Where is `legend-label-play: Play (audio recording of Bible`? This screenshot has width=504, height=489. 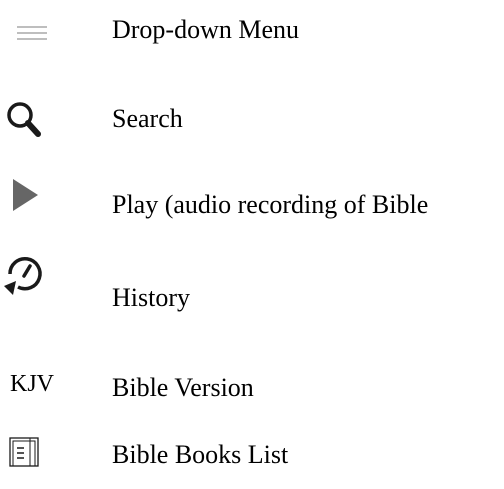 legend-label-play: Play (audio recording of Bible is located at coordinates (270, 204).